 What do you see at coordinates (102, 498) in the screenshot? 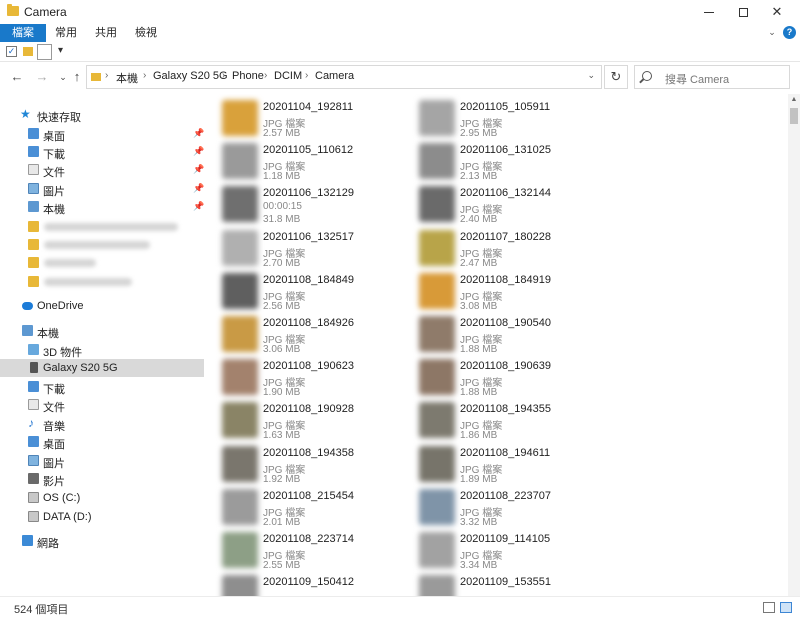
I see `sidebar-item-drive-c: OS (C:)` at bounding box center [102, 498].